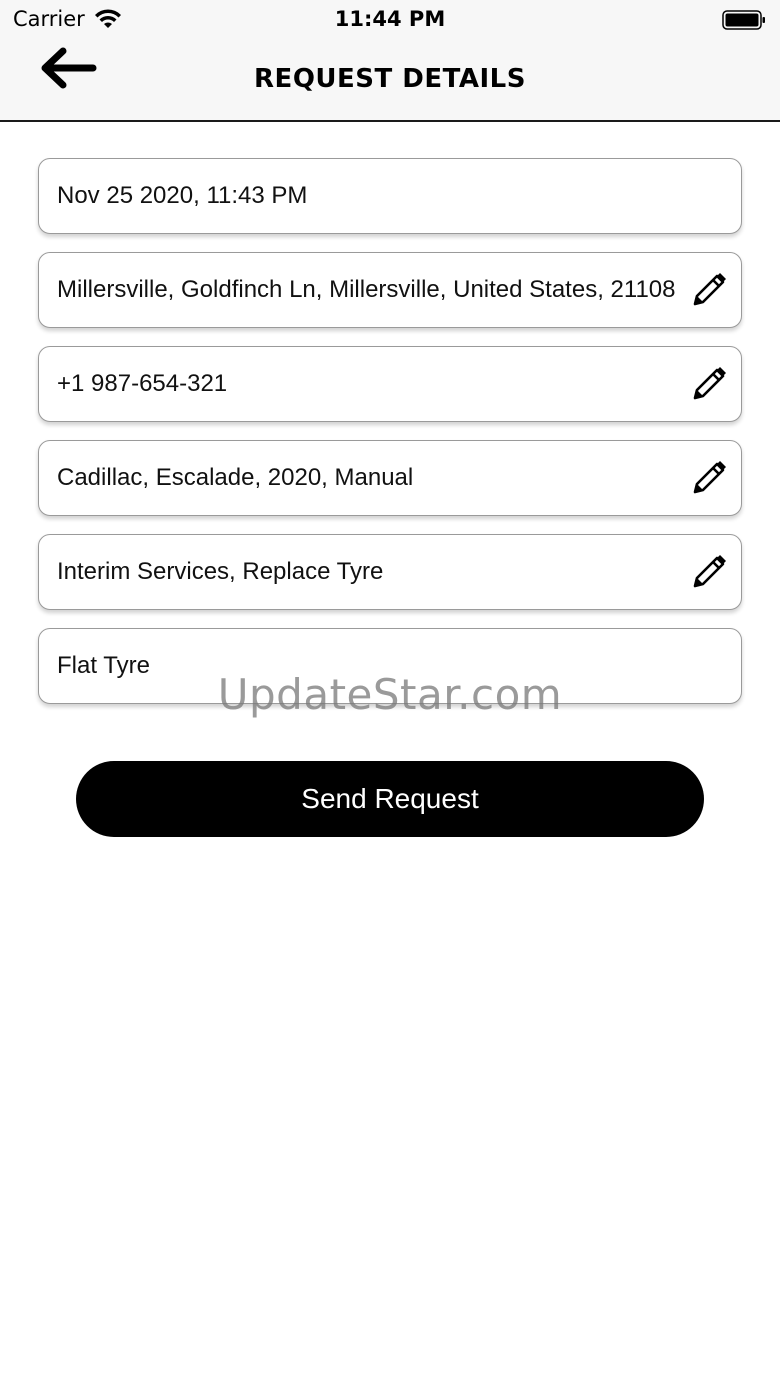  I want to click on phone-value: +1 987-654-321, so click(142, 383).